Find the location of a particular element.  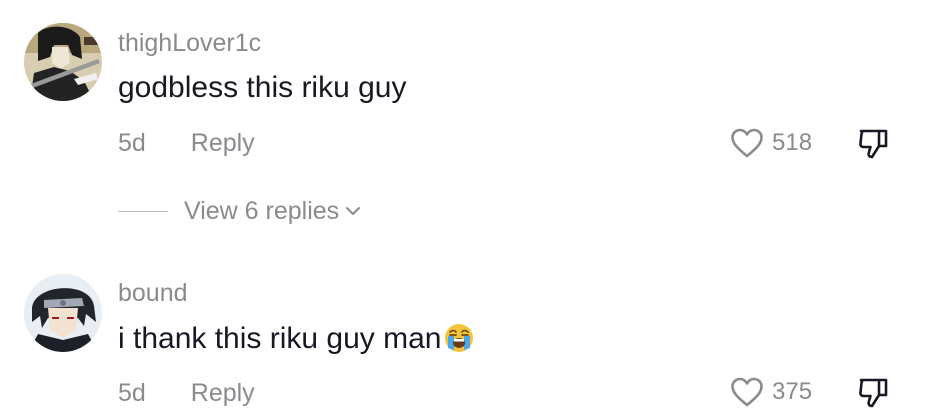

comment-text: i thank this riku guy man is located at coordinates (296, 339).